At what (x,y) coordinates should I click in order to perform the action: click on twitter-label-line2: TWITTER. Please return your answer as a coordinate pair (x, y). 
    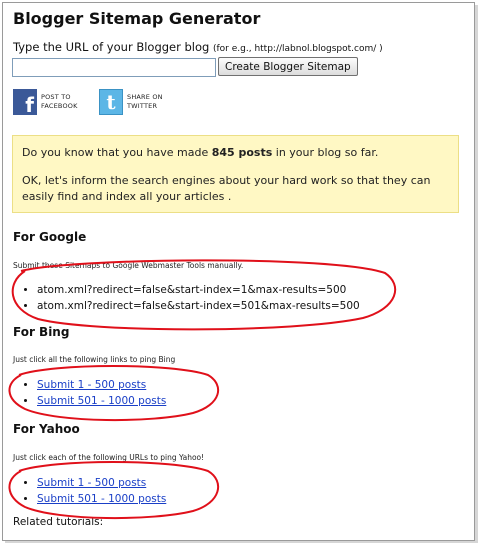
    Looking at the image, I should click on (142, 106).